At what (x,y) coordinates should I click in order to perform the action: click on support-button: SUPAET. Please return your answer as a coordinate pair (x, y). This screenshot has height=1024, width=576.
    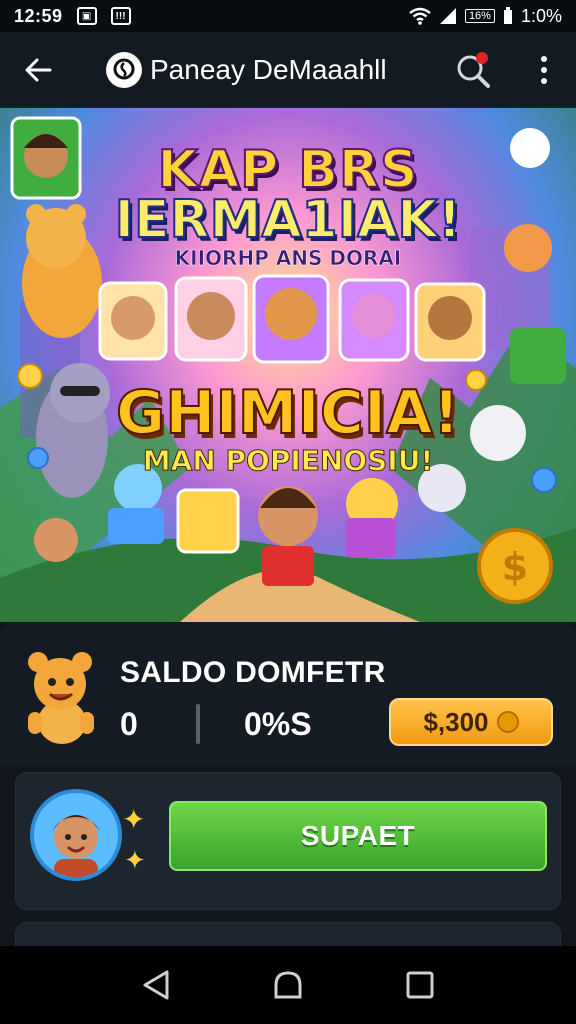
    Looking at the image, I should click on (358, 836).